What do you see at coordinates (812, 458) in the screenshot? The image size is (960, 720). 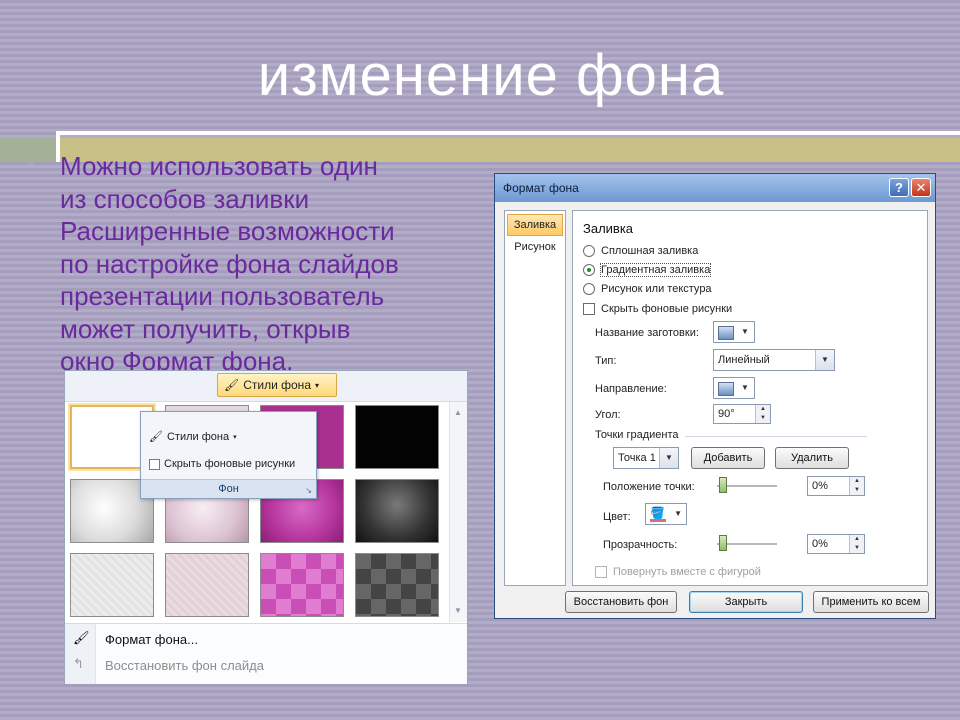 I see `remove-stop-button: Удалить` at bounding box center [812, 458].